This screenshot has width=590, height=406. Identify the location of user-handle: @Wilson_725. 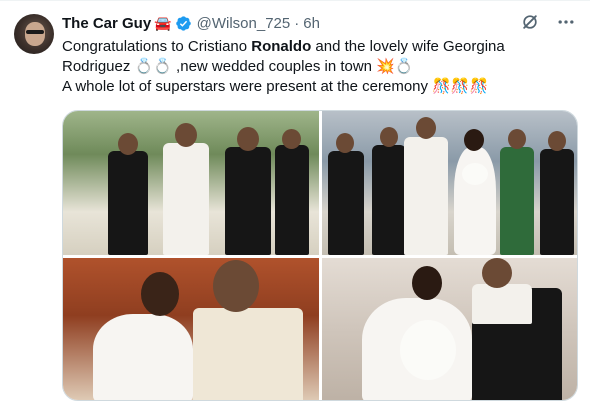
(244, 23).